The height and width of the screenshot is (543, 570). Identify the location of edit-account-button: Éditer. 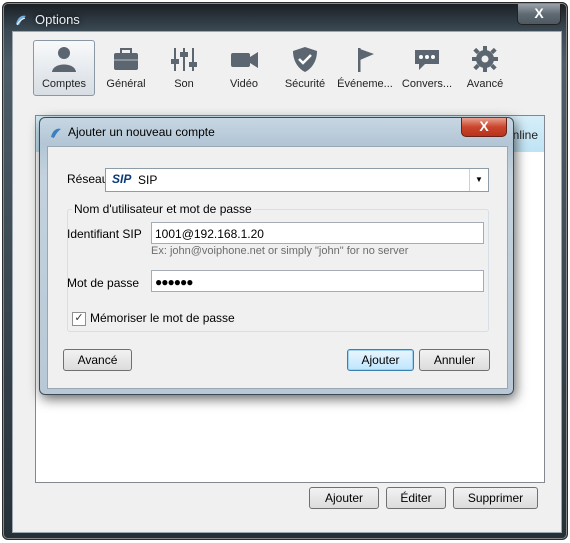
(416, 498).